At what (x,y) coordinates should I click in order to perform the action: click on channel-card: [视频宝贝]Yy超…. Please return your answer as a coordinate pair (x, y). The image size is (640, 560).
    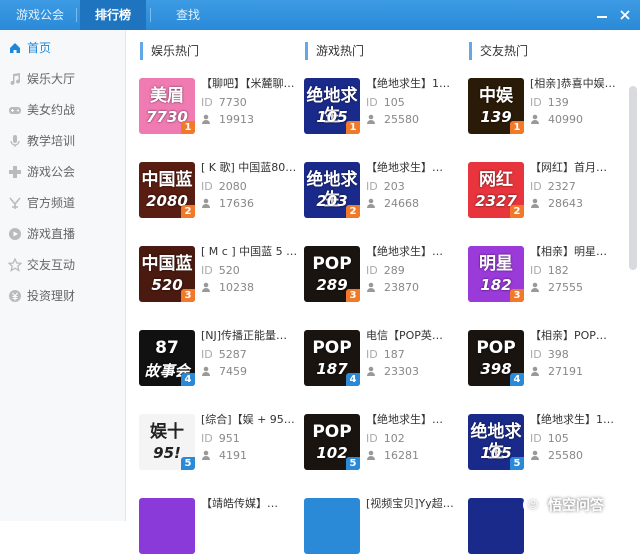
    Looking at the image, I should click on (386, 528).